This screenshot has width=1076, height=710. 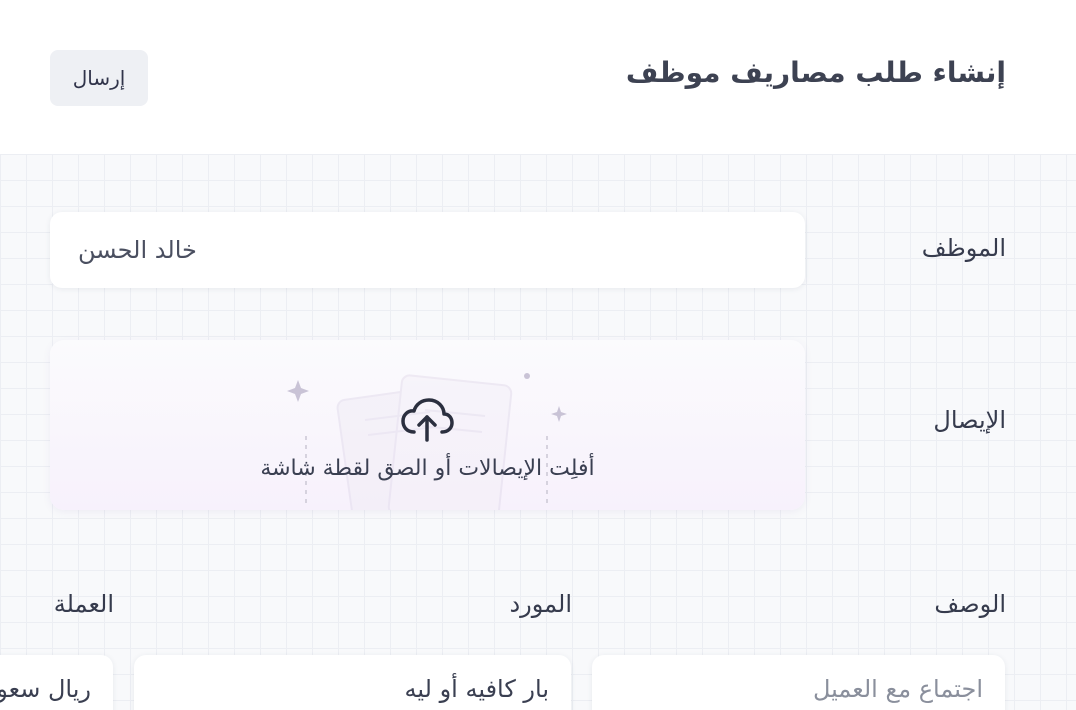 What do you see at coordinates (45, 689) in the screenshot?
I see `currency-value: ريال سعودي` at bounding box center [45, 689].